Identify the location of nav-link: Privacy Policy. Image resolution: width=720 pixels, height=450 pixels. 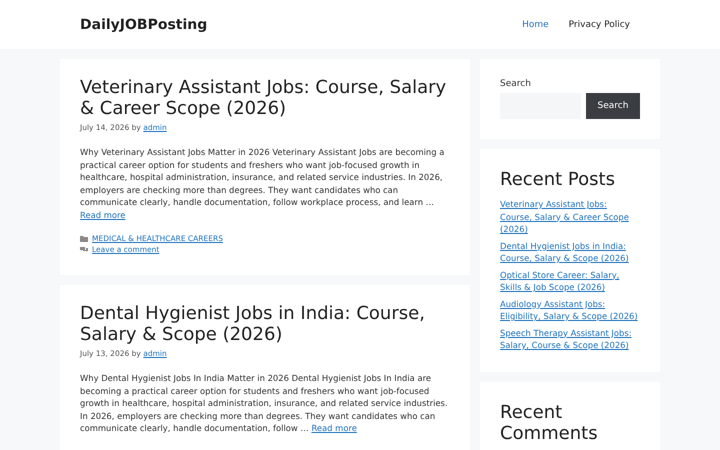
(599, 25).